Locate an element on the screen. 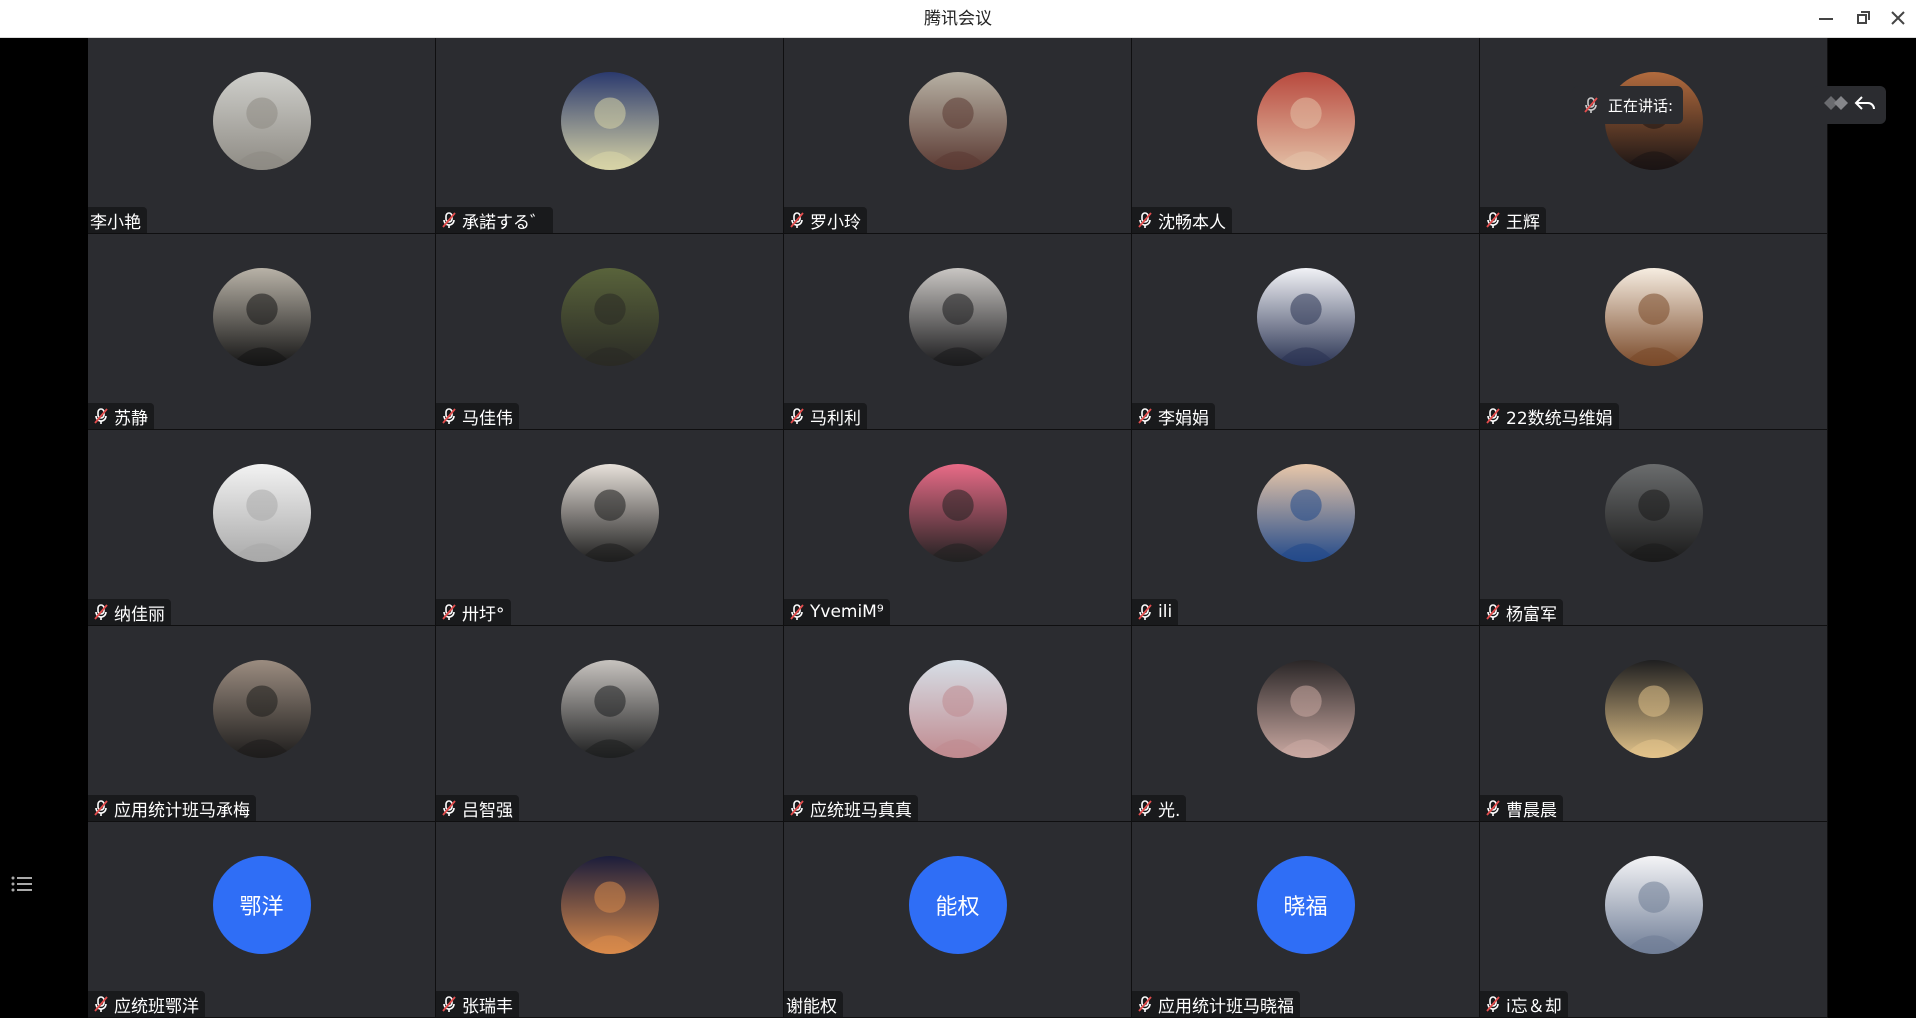 This screenshot has height=1018, width=1916. participant-tile: 鄂洋 应统班鄂洋 is located at coordinates (262, 920).